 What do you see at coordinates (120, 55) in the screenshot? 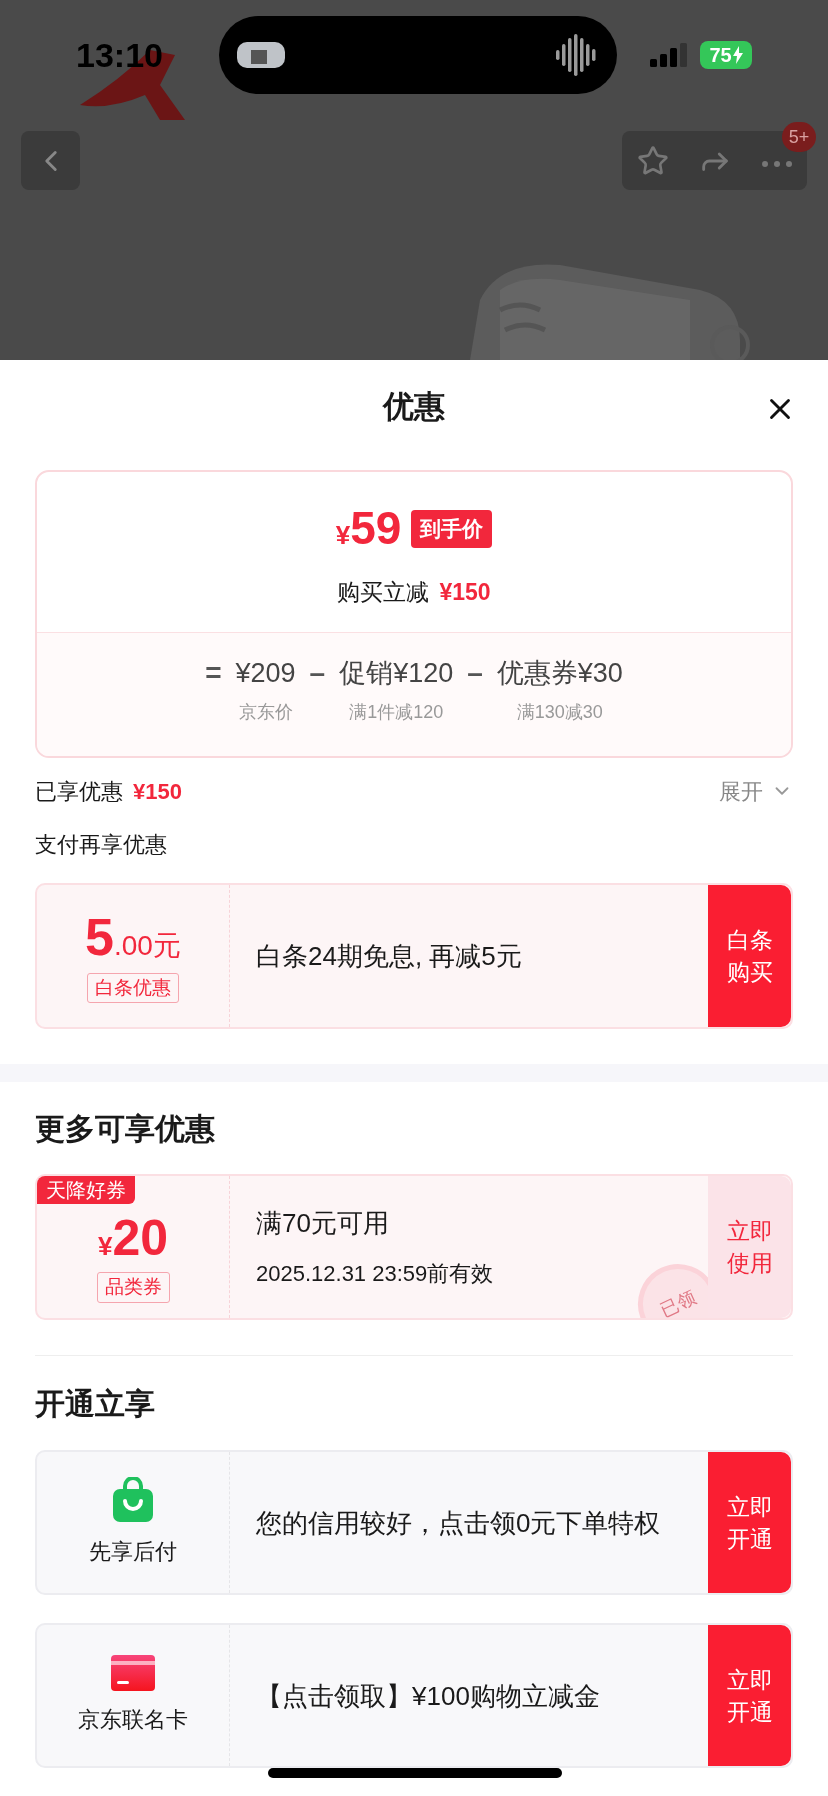
I see `status-time: 13:10` at bounding box center [120, 55].